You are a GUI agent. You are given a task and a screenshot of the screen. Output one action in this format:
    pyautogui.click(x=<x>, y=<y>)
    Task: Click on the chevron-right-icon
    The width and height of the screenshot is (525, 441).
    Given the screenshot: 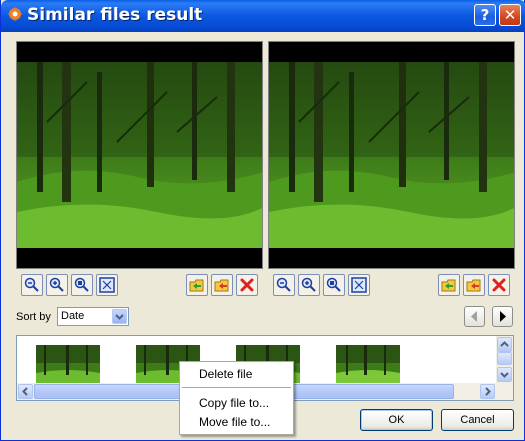 What is the action you would take?
    pyautogui.click(x=488, y=391)
    